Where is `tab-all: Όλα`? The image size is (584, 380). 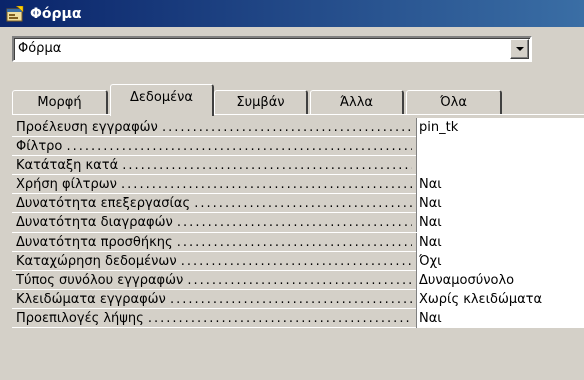
tab-all: Όλα is located at coordinates (454, 102).